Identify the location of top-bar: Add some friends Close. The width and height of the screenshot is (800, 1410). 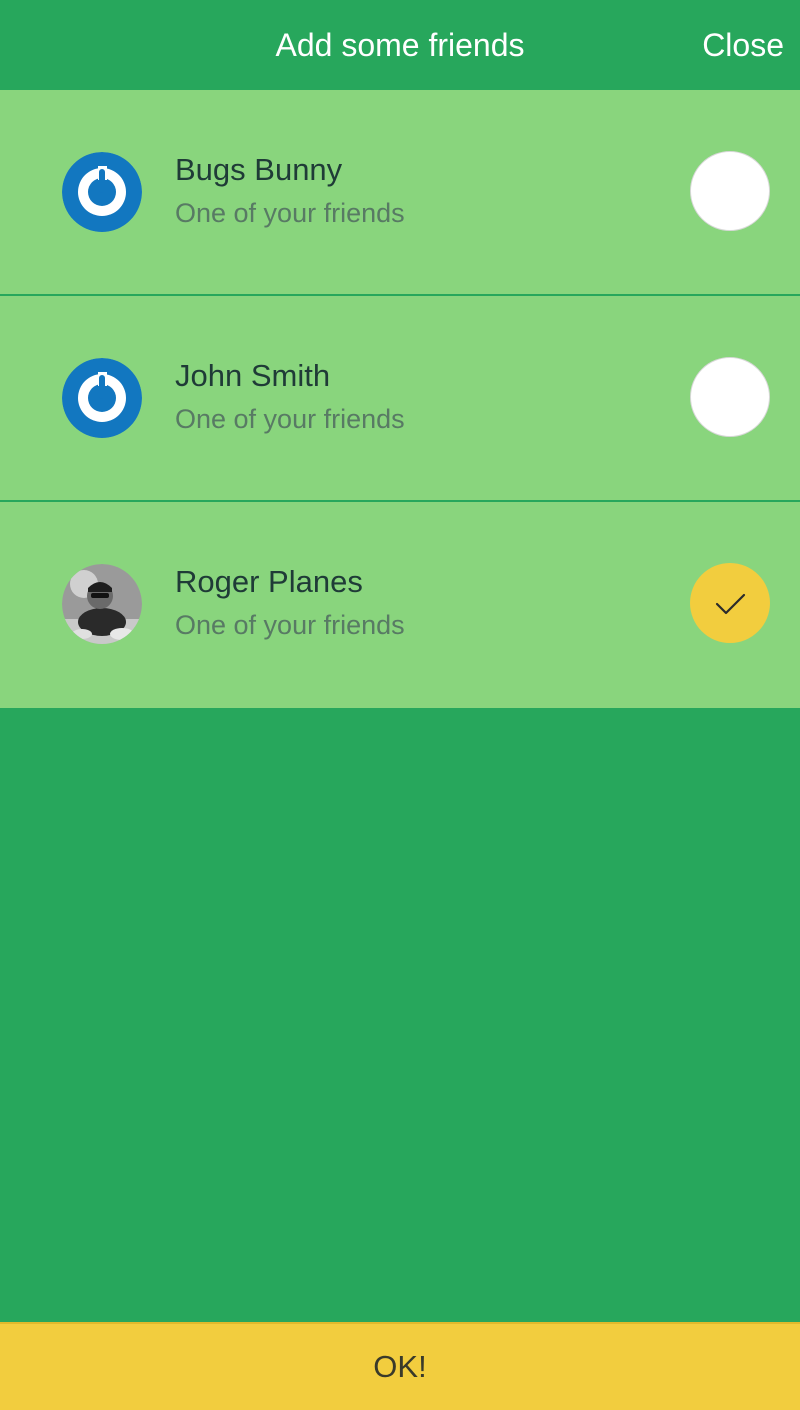
(400, 45).